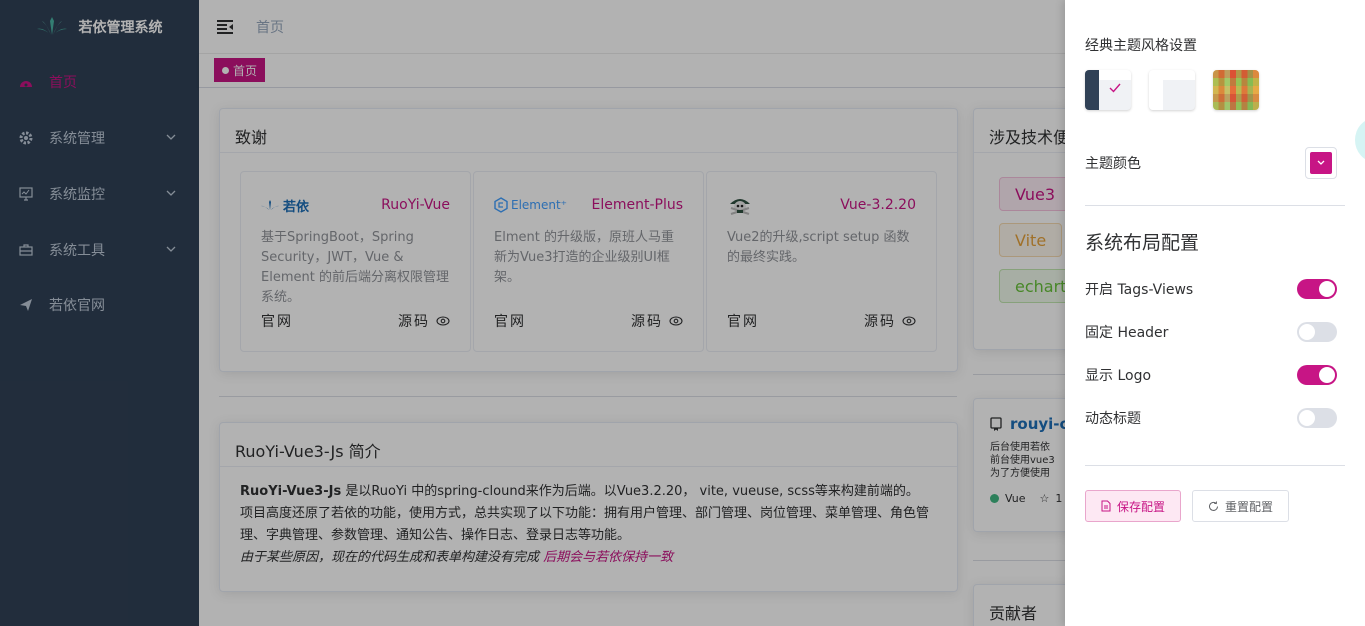 The height and width of the screenshot is (626, 1365). I want to click on style-custom, so click(1236, 90).